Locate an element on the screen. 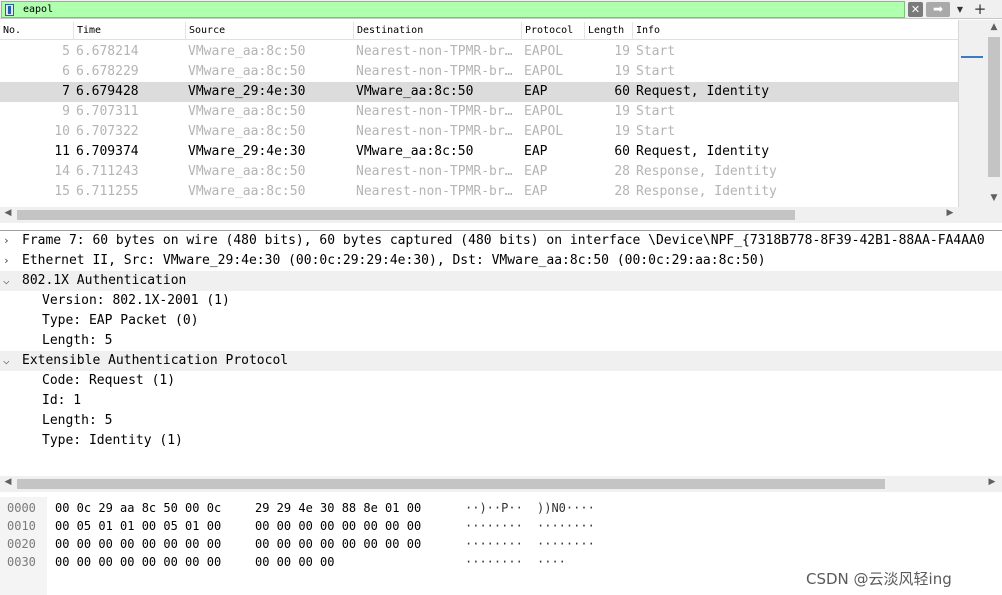 The image size is (1002, 595). detail-text: Type: Identity (1) is located at coordinates (112, 440).